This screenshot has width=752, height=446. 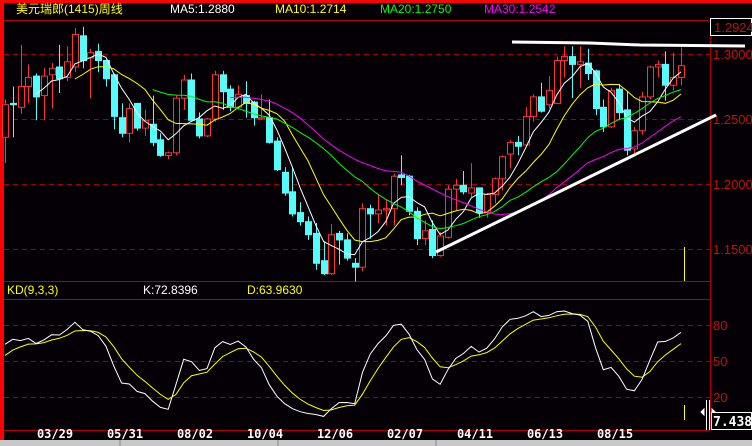 I want to click on chart-title: 美元瑞郎(1415)周线, so click(x=69, y=9).